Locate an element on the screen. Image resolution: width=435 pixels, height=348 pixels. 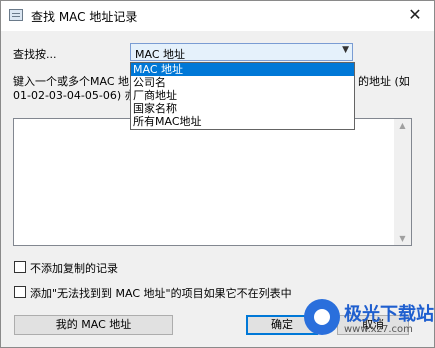
watermark: 极光下载站 www.xz7.com is located at coordinates (369, 319).